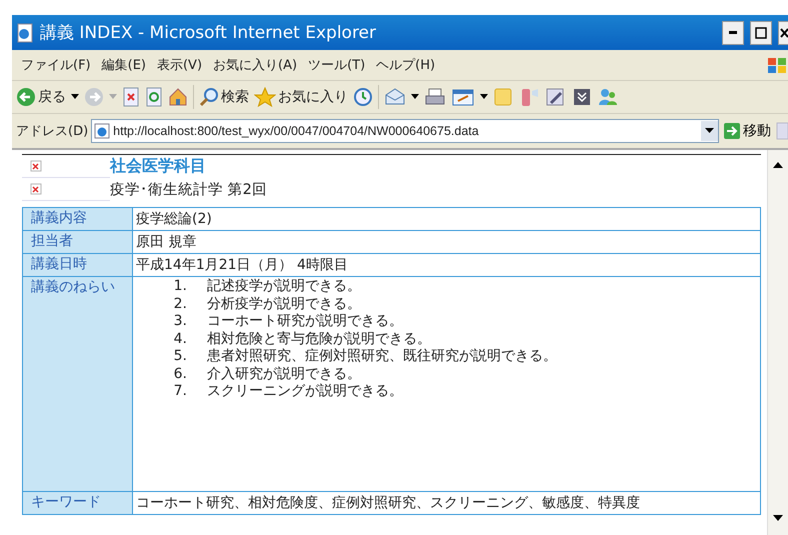  What do you see at coordinates (284, 287) in the screenshot?
I see `list-item-text: 記述疫学が説明できる。` at bounding box center [284, 287].